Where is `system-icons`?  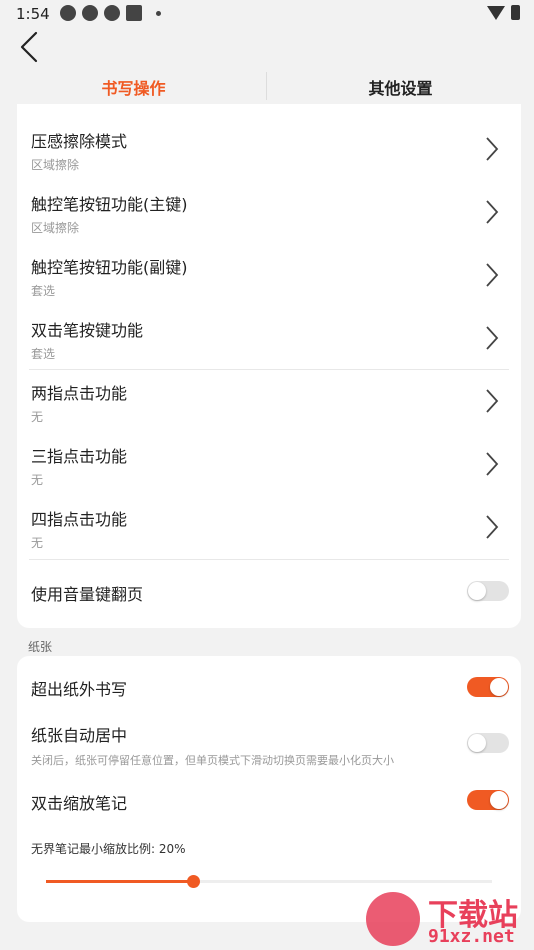 system-icons is located at coordinates (503, 12).